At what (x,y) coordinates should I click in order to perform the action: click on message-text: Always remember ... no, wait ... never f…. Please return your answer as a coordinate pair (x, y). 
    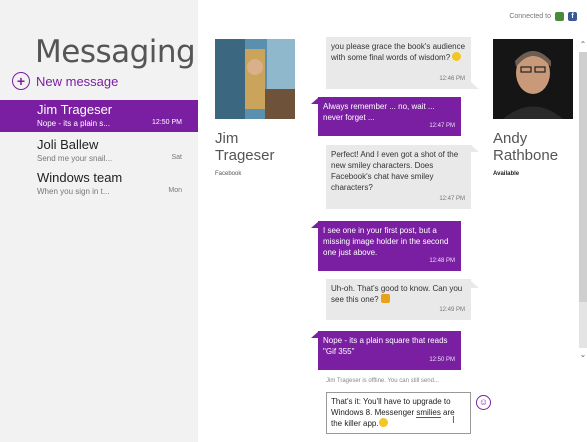
    Looking at the image, I should click on (379, 112).